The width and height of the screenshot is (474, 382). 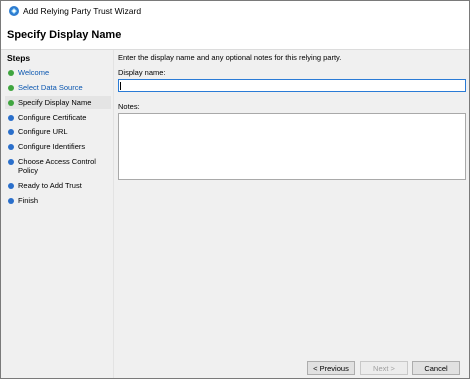 I want to click on text-caret, so click(x=120, y=86).